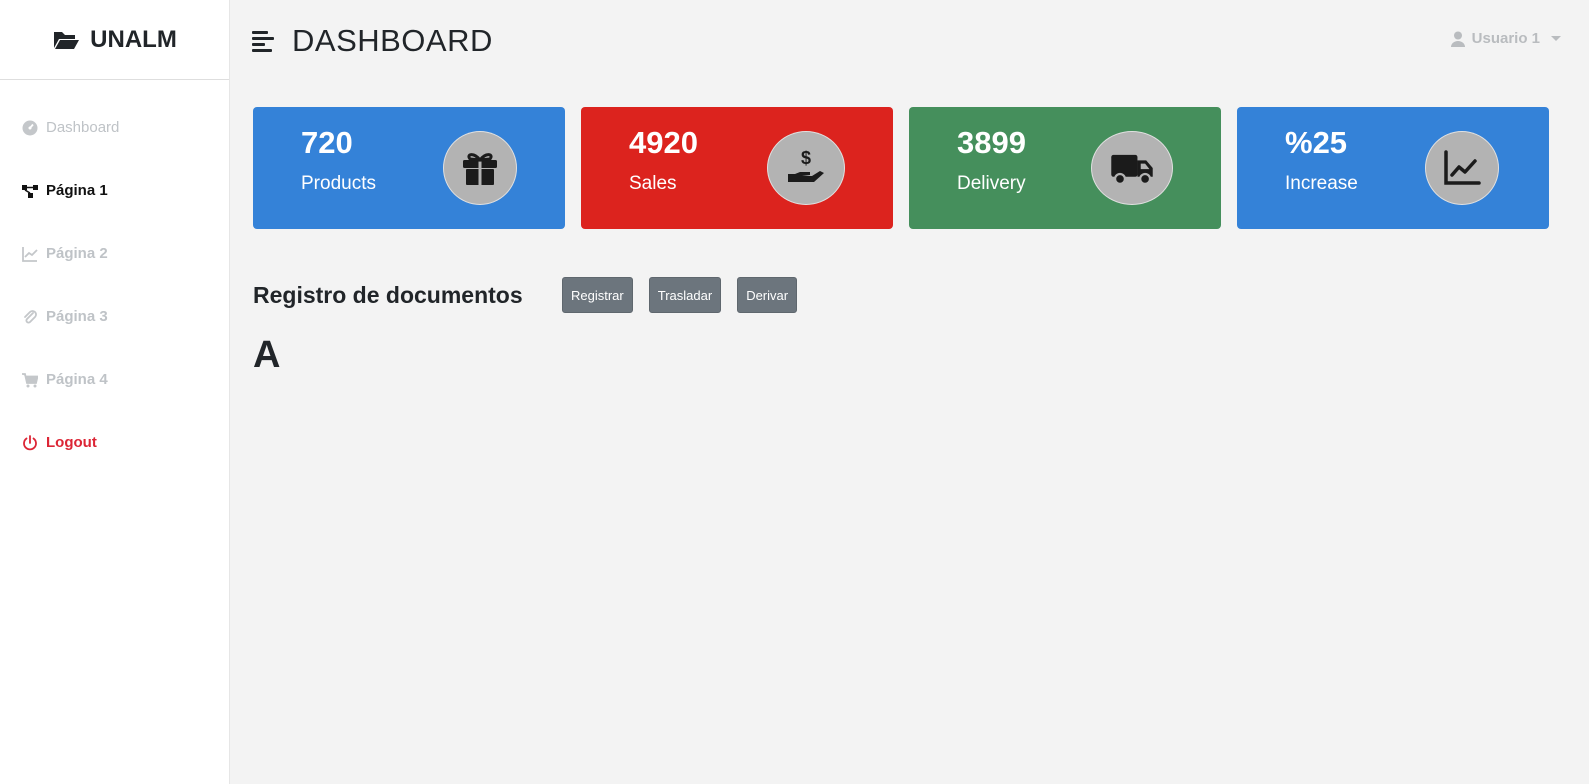  I want to click on truck-icon, so click(1132, 168).